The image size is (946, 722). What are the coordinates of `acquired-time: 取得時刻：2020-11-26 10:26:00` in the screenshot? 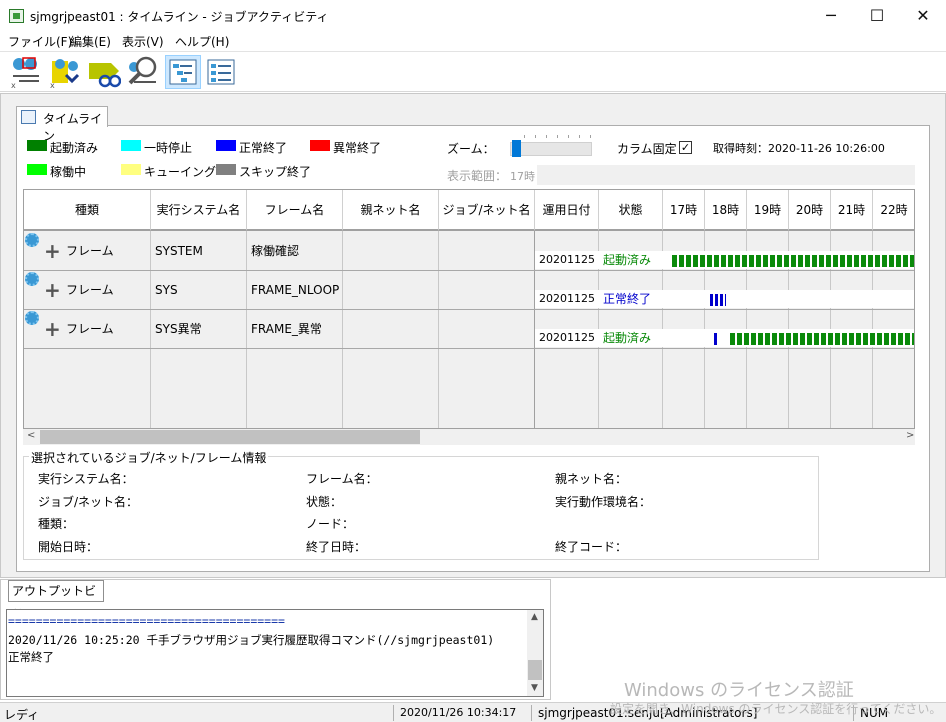 It's located at (799, 148).